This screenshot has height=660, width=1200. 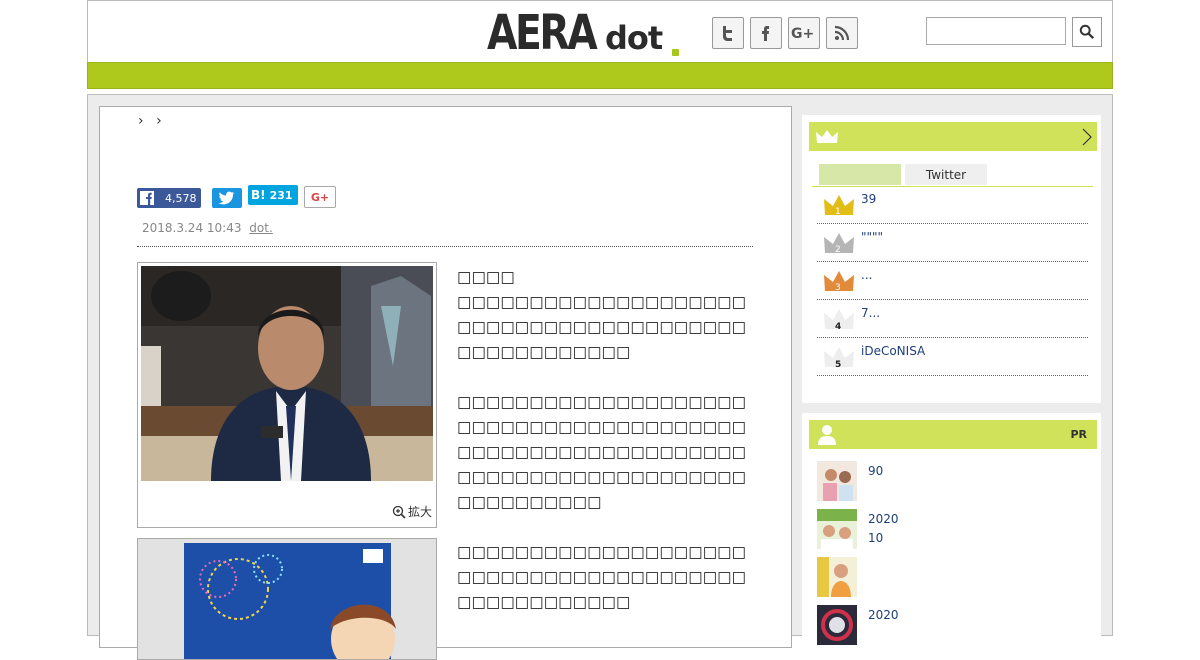 What do you see at coordinates (1087, 137) in the screenshot?
I see `chevron-right-icon` at bounding box center [1087, 137].